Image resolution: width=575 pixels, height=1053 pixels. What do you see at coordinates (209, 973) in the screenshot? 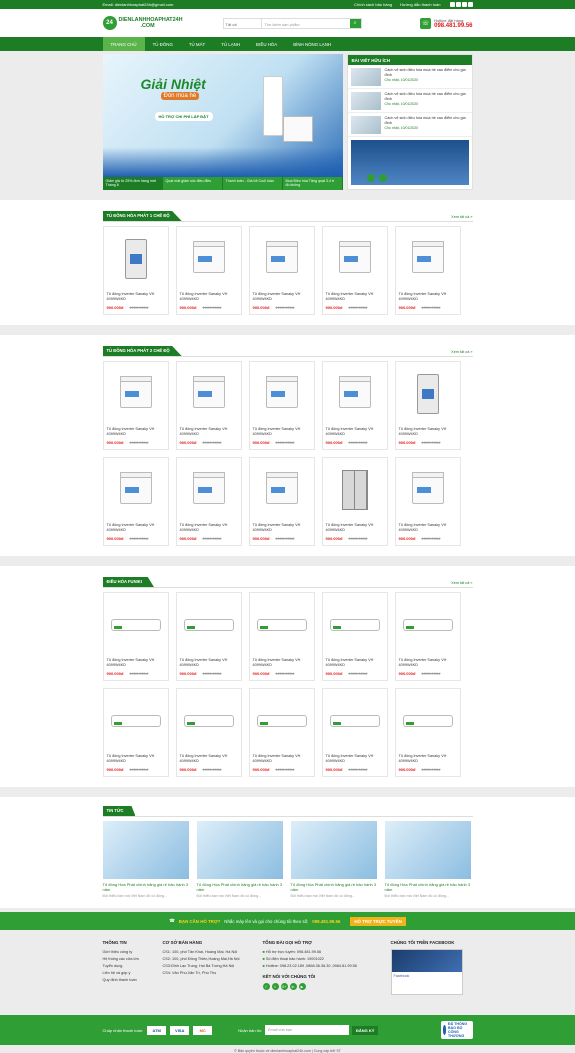
I see `footer-store-item: CS4: Văn Phú,Văn Trì, Phú Thọ` at bounding box center [209, 973].